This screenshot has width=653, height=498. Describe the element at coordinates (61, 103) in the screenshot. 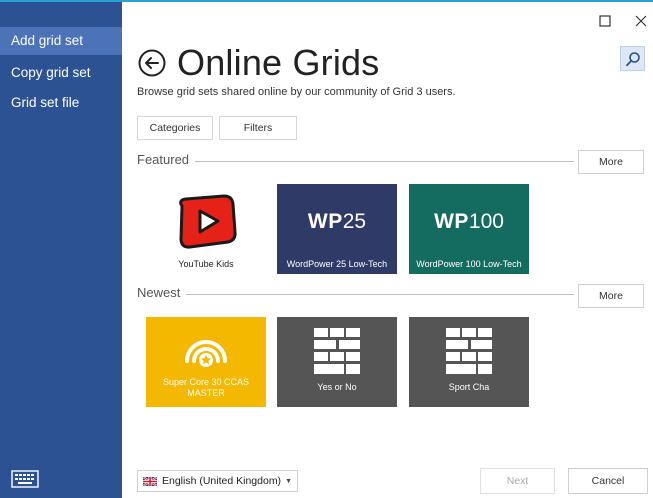

I see `sidebar-item-grid-set-file: Grid set file` at that location.